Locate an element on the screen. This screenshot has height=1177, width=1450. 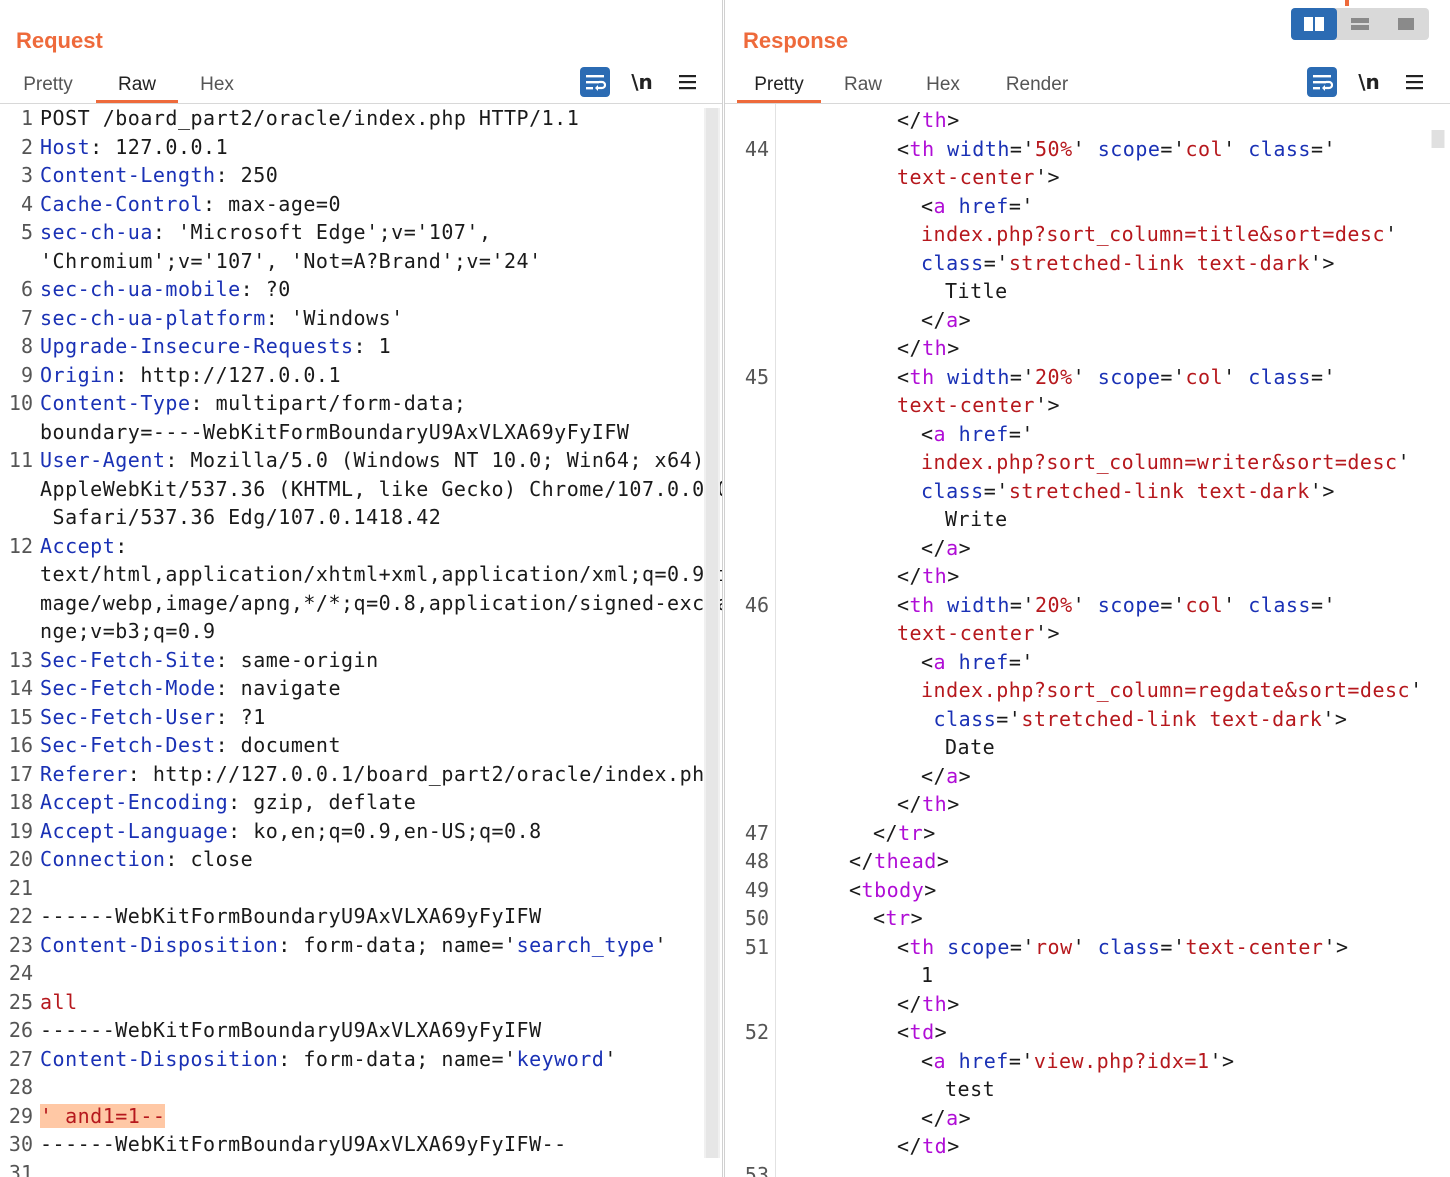
response-tab-raw: Raw is located at coordinates (863, 85).